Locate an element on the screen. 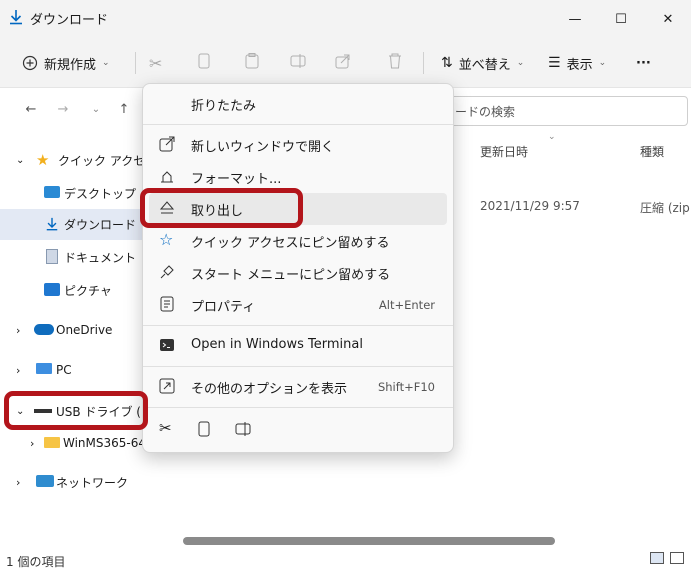 This screenshot has height=570, width=691. eject-highlight-annotation is located at coordinates (221, 208).